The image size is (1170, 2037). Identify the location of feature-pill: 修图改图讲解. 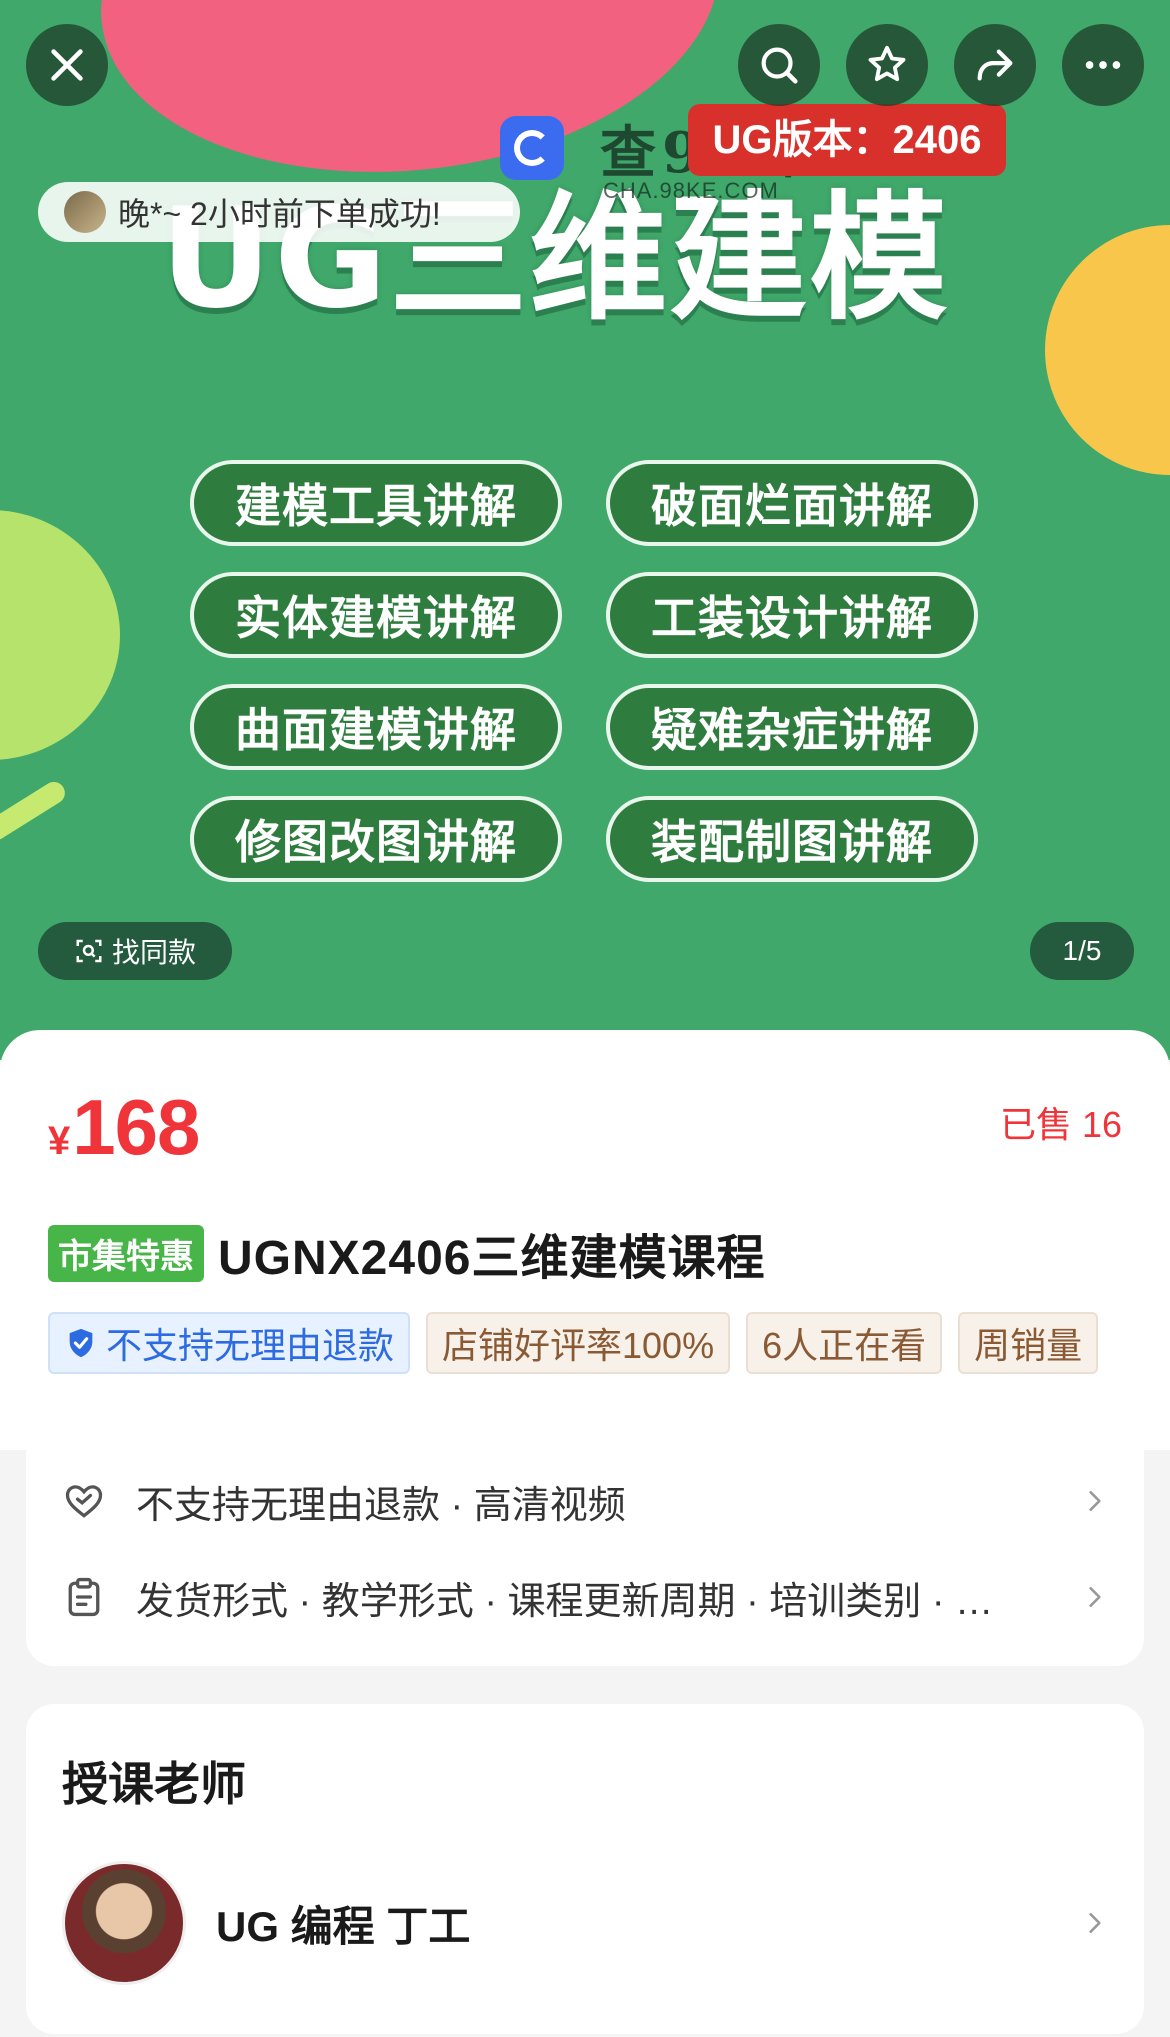
(376, 839).